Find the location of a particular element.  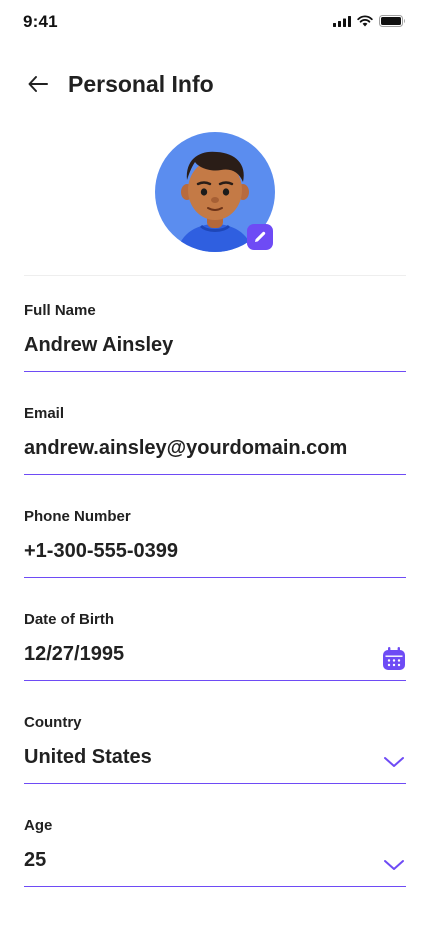

profile-avatar-section is located at coordinates (215, 192).